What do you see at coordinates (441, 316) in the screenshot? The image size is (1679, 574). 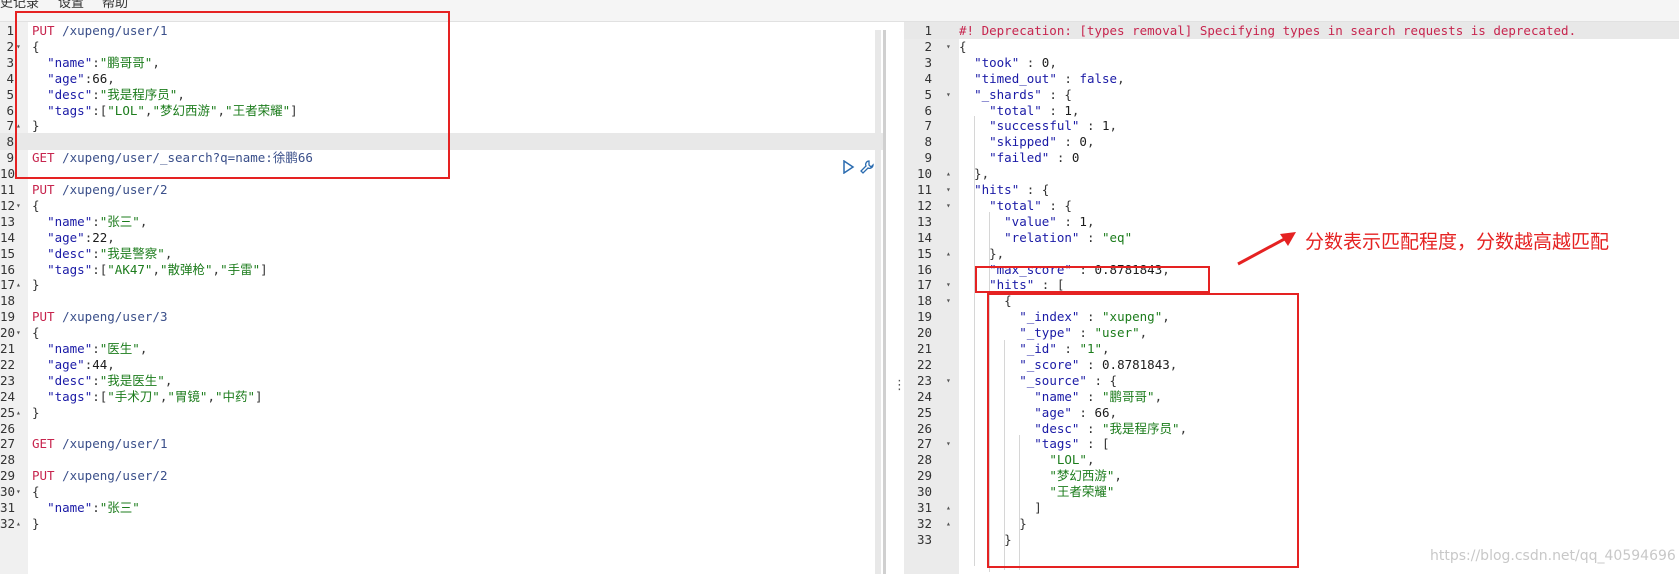 I see `code-line: 19 PUT /xupeng/user/3` at bounding box center [441, 316].